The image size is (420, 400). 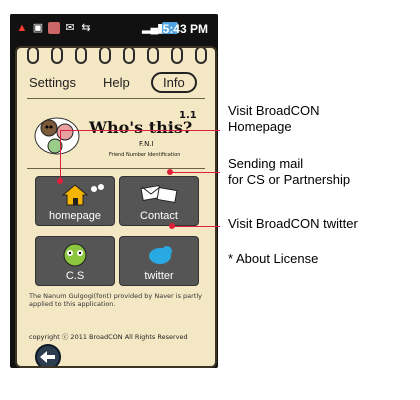 What do you see at coordinates (185, 29) in the screenshot?
I see `status-time: 5:43 PM` at bounding box center [185, 29].